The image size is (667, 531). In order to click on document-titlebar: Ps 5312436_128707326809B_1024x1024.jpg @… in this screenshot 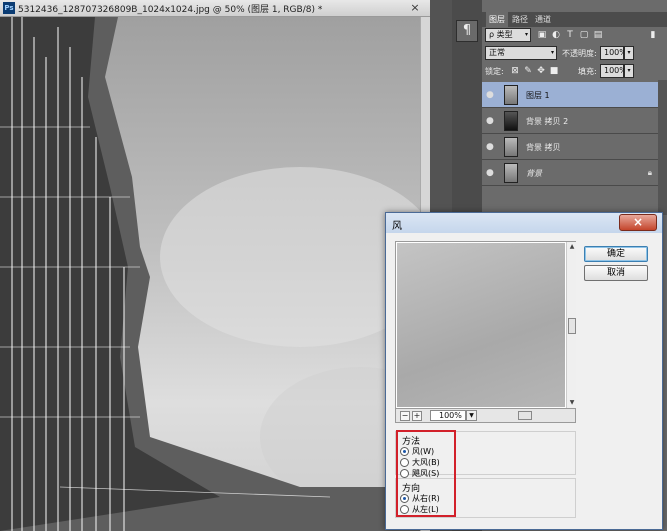, I will do `click(215, 8)`.